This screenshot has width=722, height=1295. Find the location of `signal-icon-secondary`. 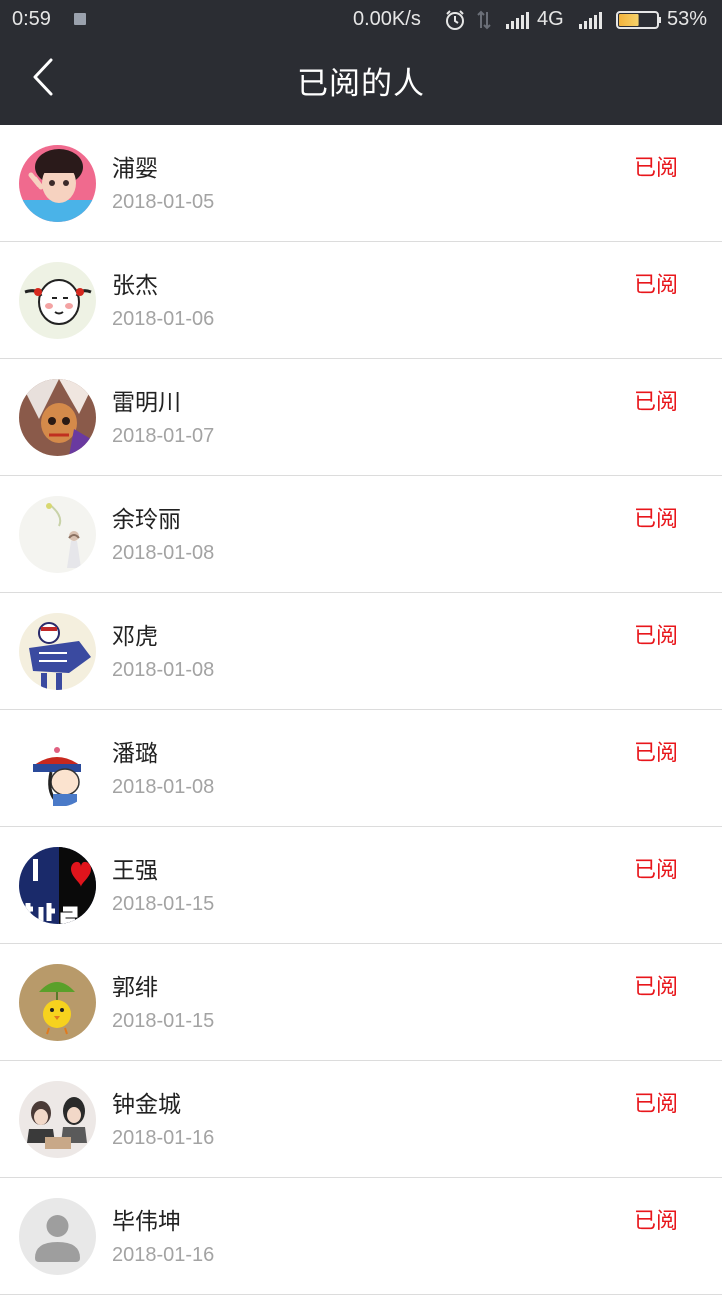

signal-icon-secondary is located at coordinates (590, 20).